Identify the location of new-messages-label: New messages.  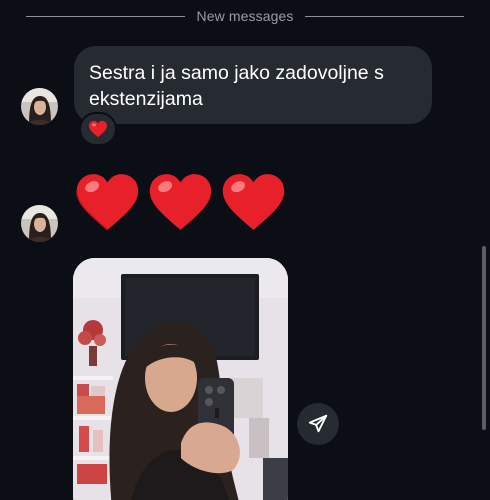
(245, 16).